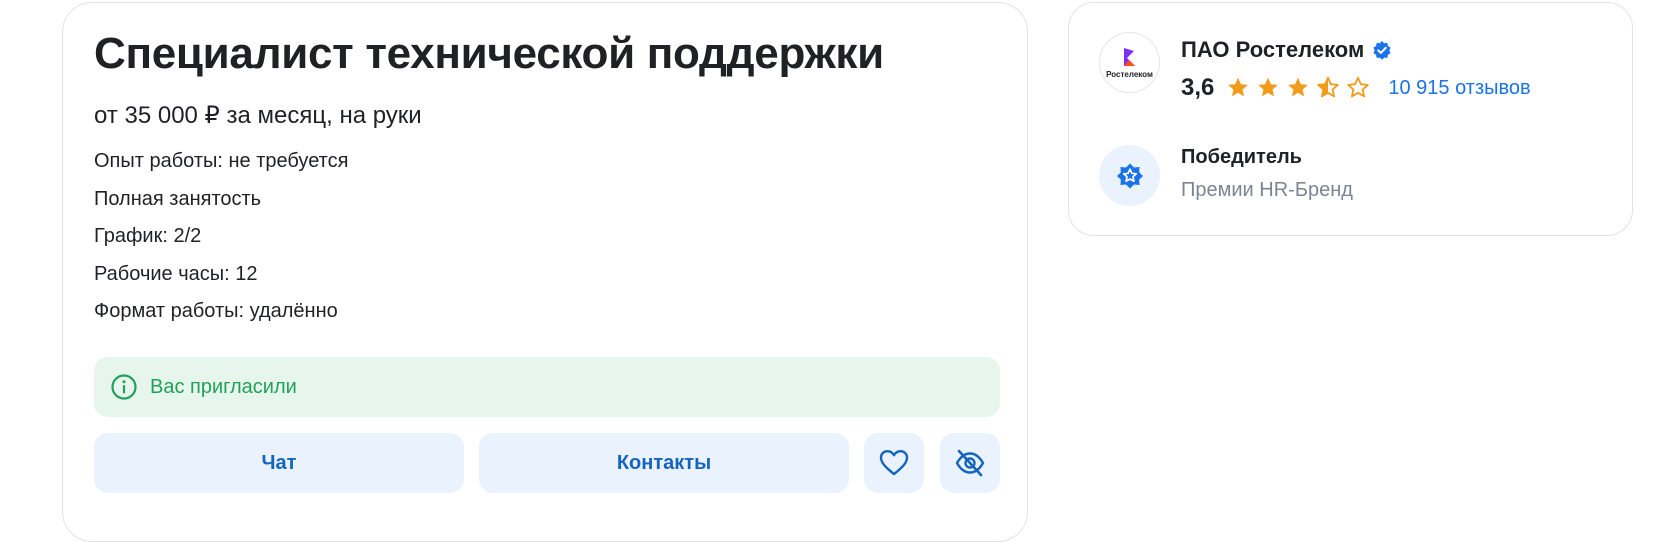 The image size is (1658, 542). I want to click on salary: от 35 000 ₽ за месяц, на руки, so click(258, 115).